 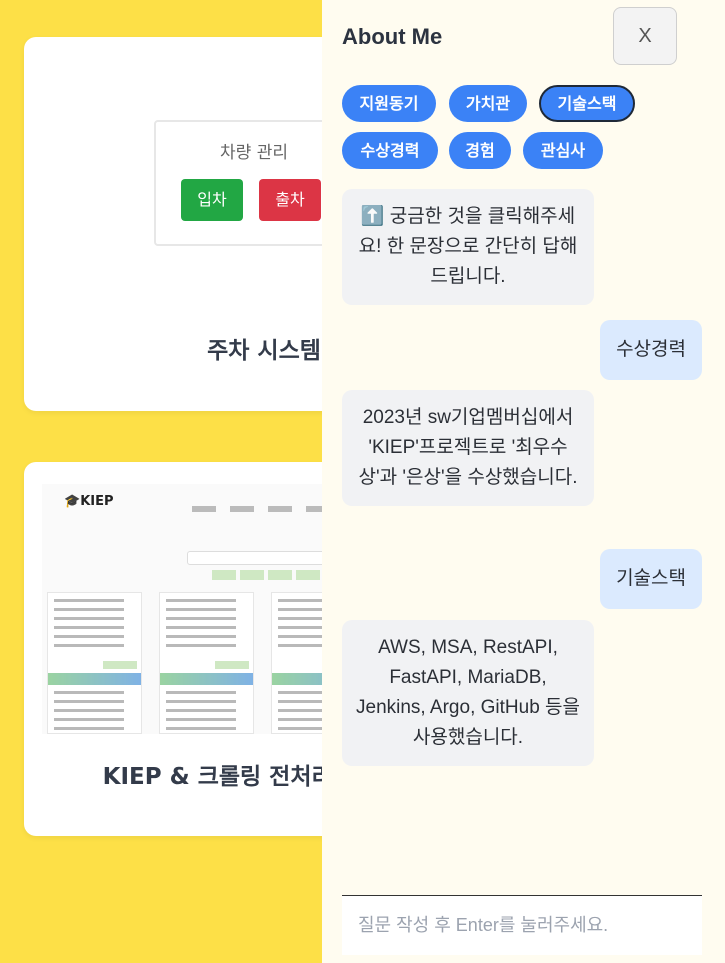 I want to click on enter-button: 입차, so click(x=212, y=200).